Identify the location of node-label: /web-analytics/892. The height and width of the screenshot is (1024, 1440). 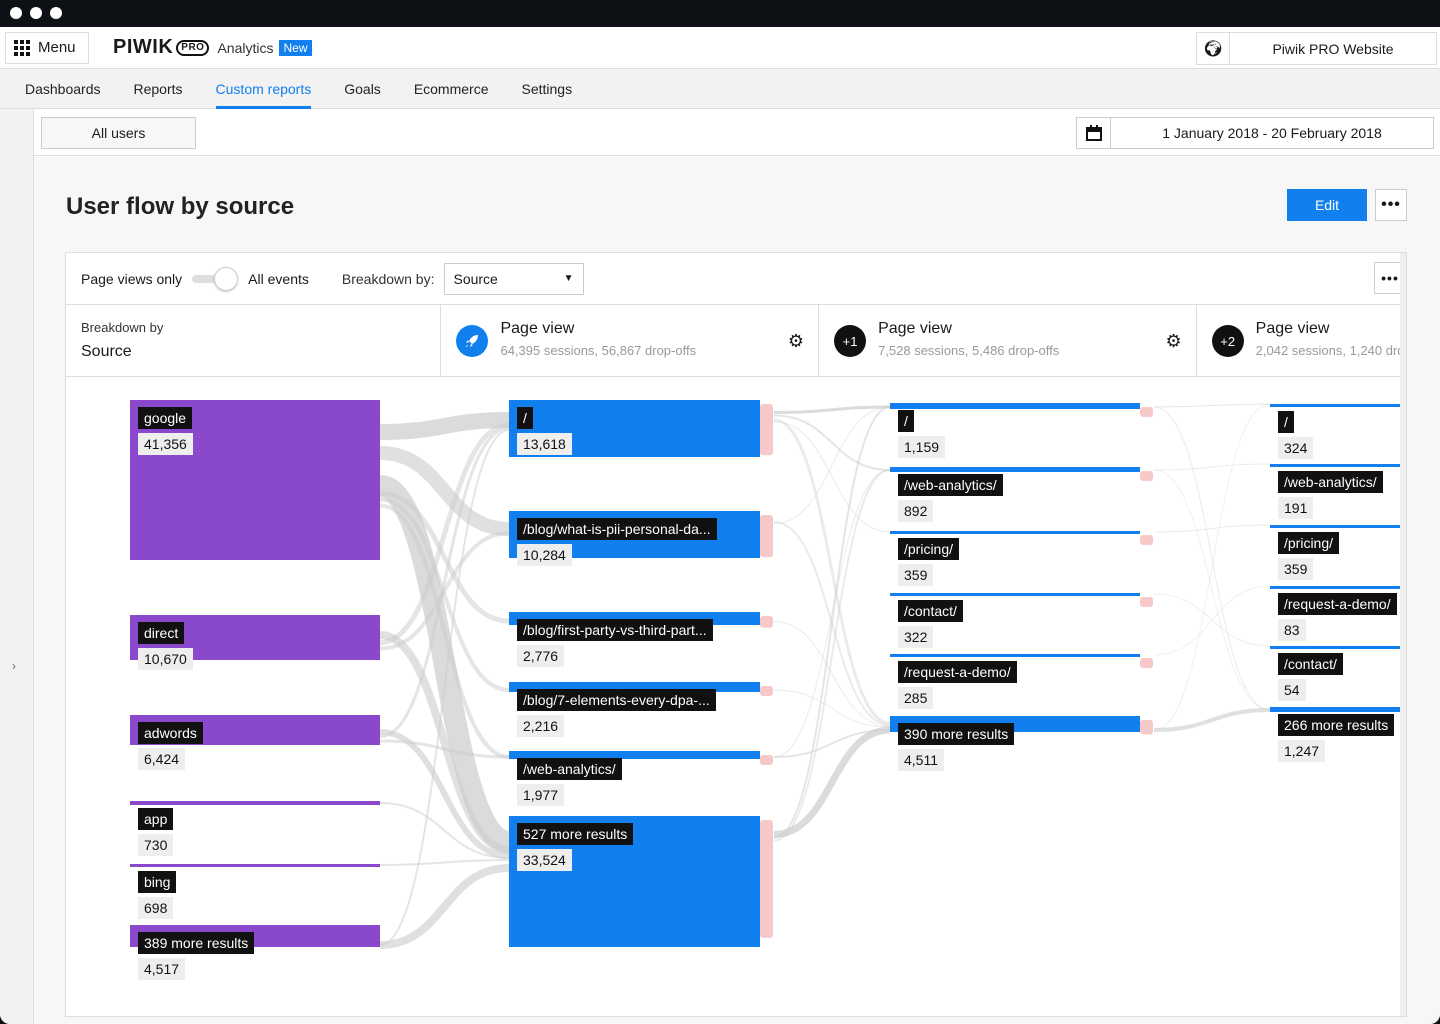
(950, 498).